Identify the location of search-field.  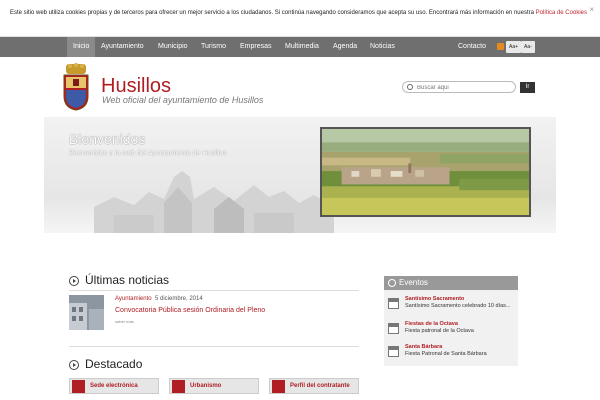
(459, 87).